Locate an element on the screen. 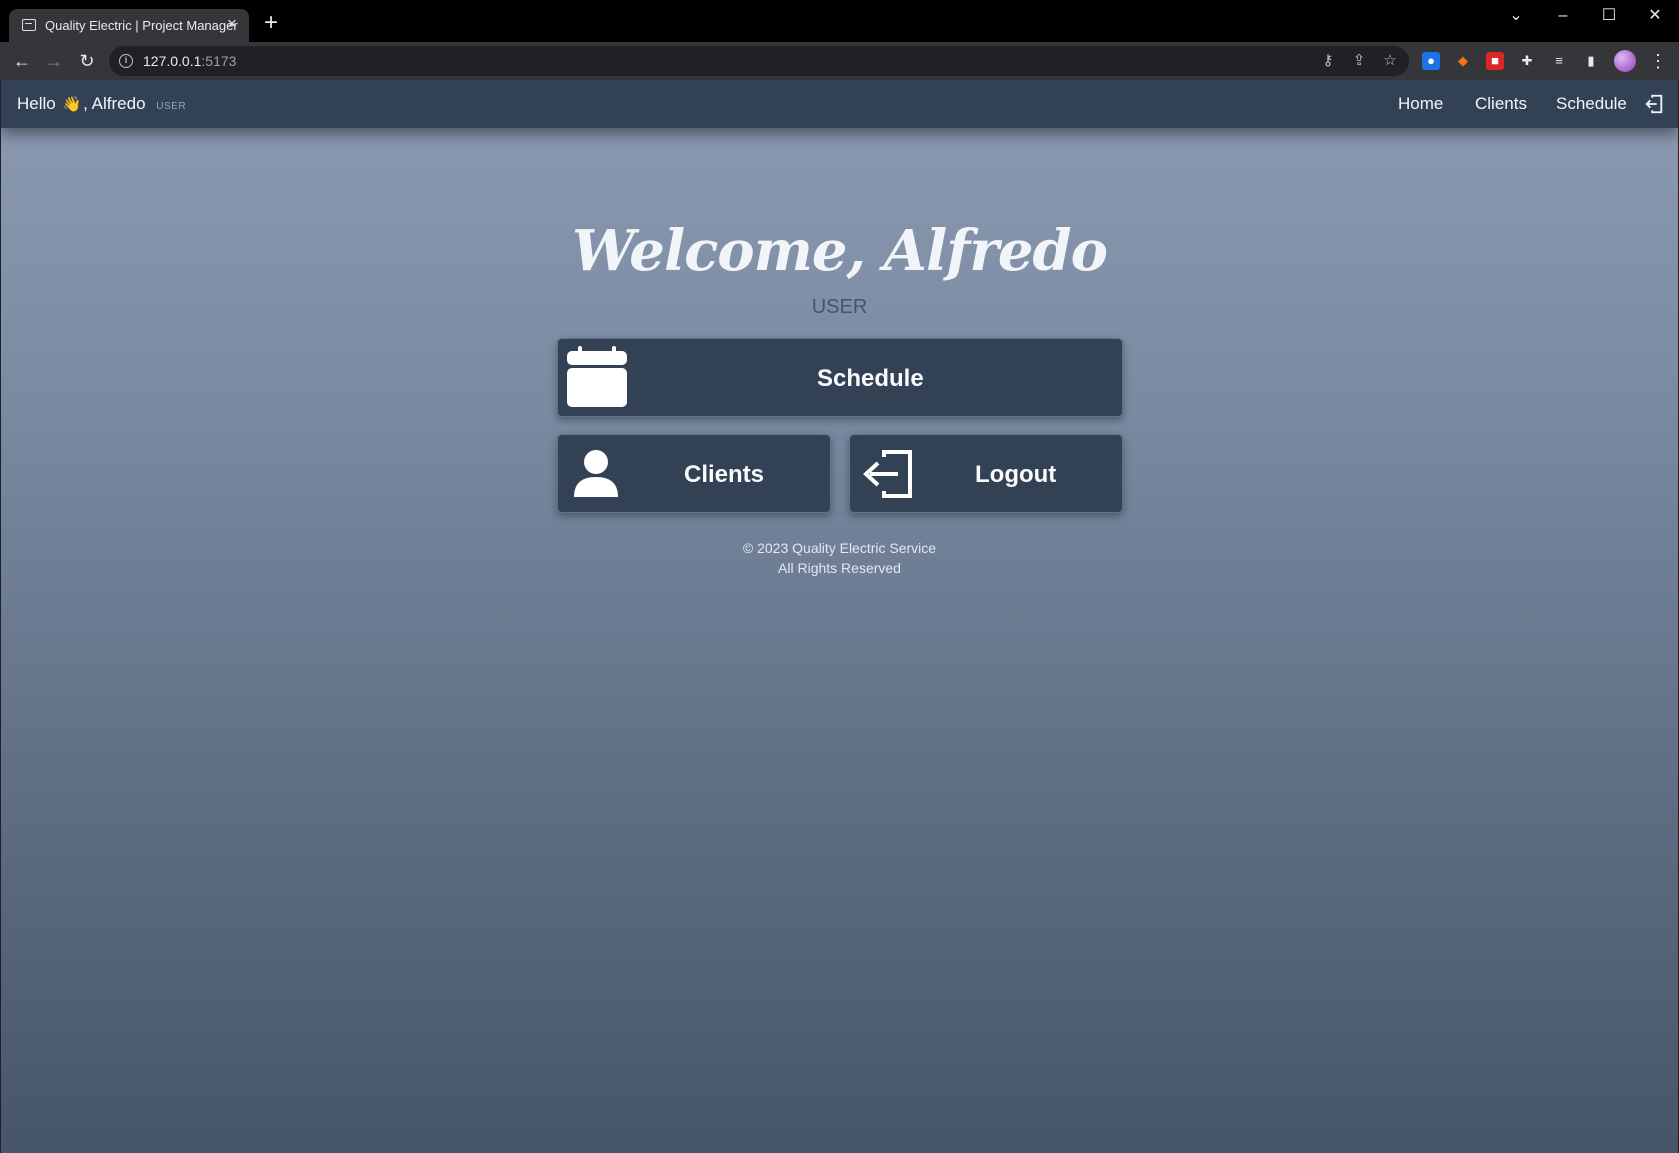  tab-search-icon: ⌄ is located at coordinates (1516, 16).